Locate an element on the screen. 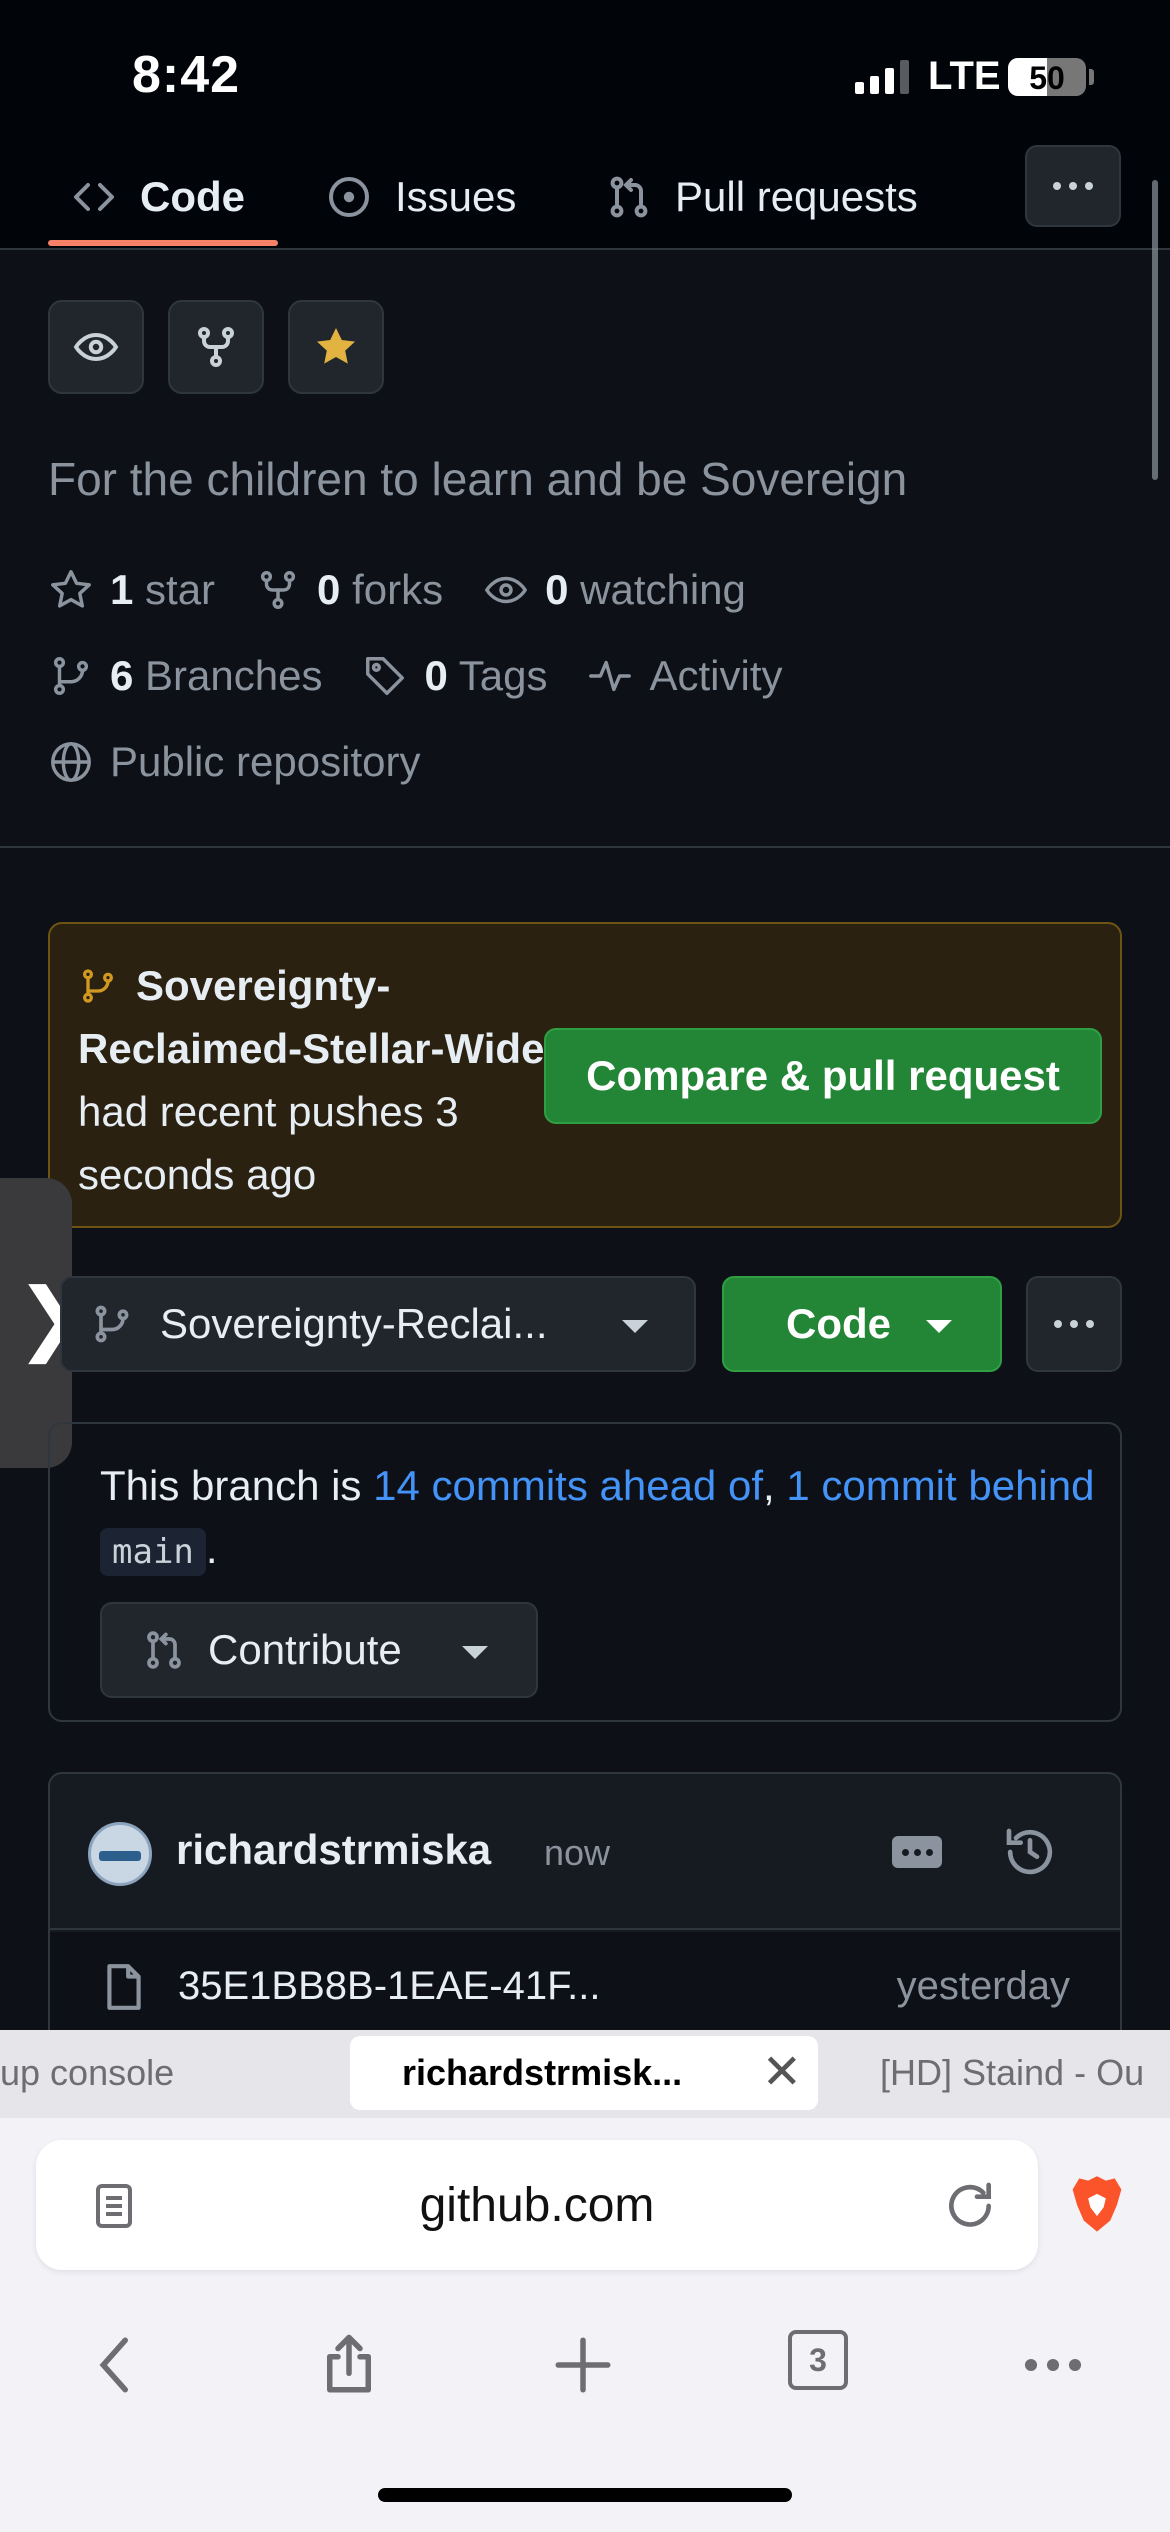 This screenshot has width=1170, height=2532. address-bar: github.com is located at coordinates (537, 2205).